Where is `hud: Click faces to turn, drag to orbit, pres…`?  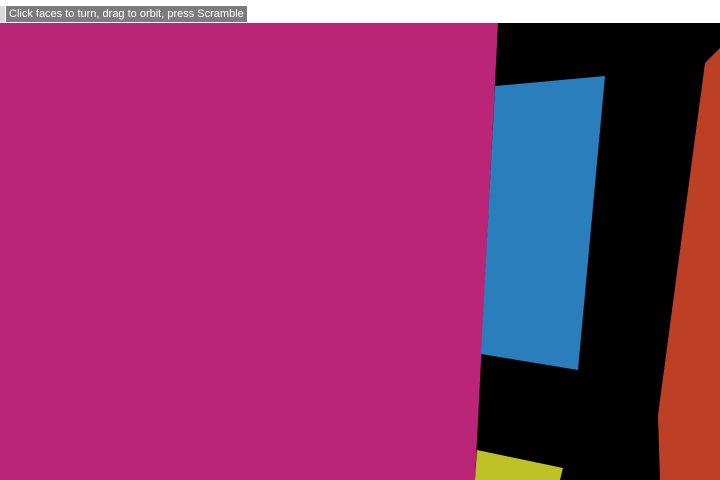 hud: Click faces to turn, drag to orbit, pres… is located at coordinates (123, 14).